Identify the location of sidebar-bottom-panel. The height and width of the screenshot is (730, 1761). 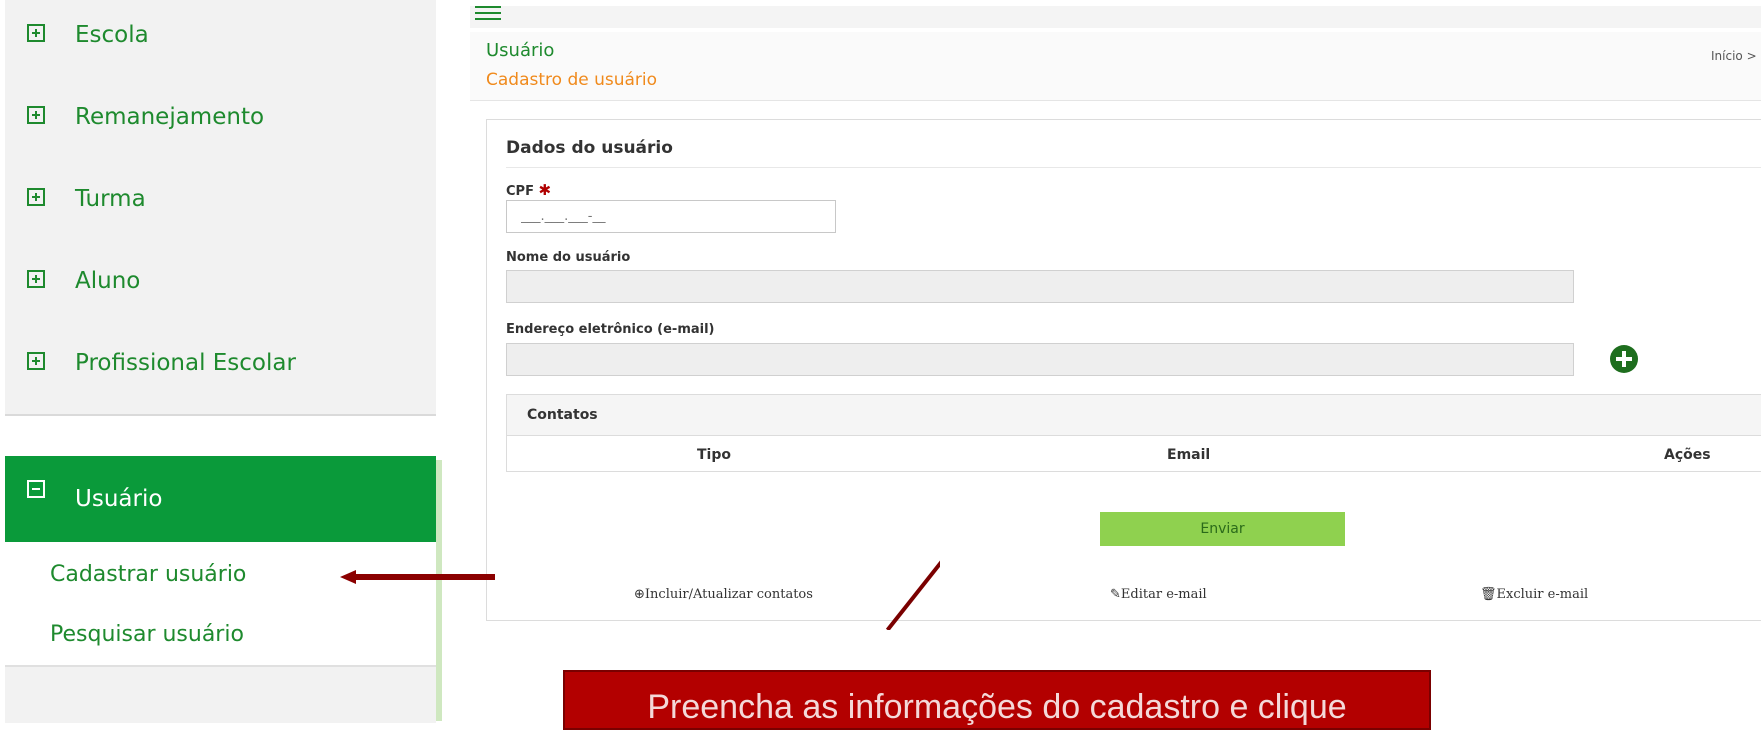
(220, 694).